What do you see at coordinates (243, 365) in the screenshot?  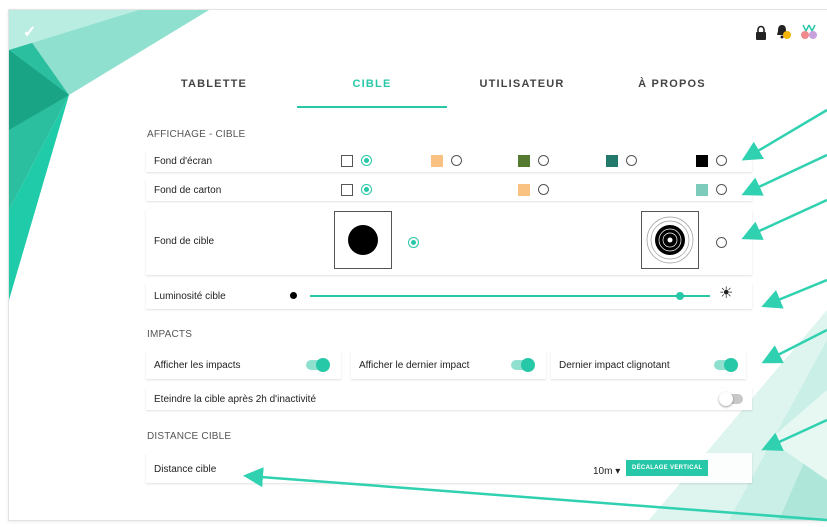 I see `impact-toggle-row-1: Afficher les impacts` at bounding box center [243, 365].